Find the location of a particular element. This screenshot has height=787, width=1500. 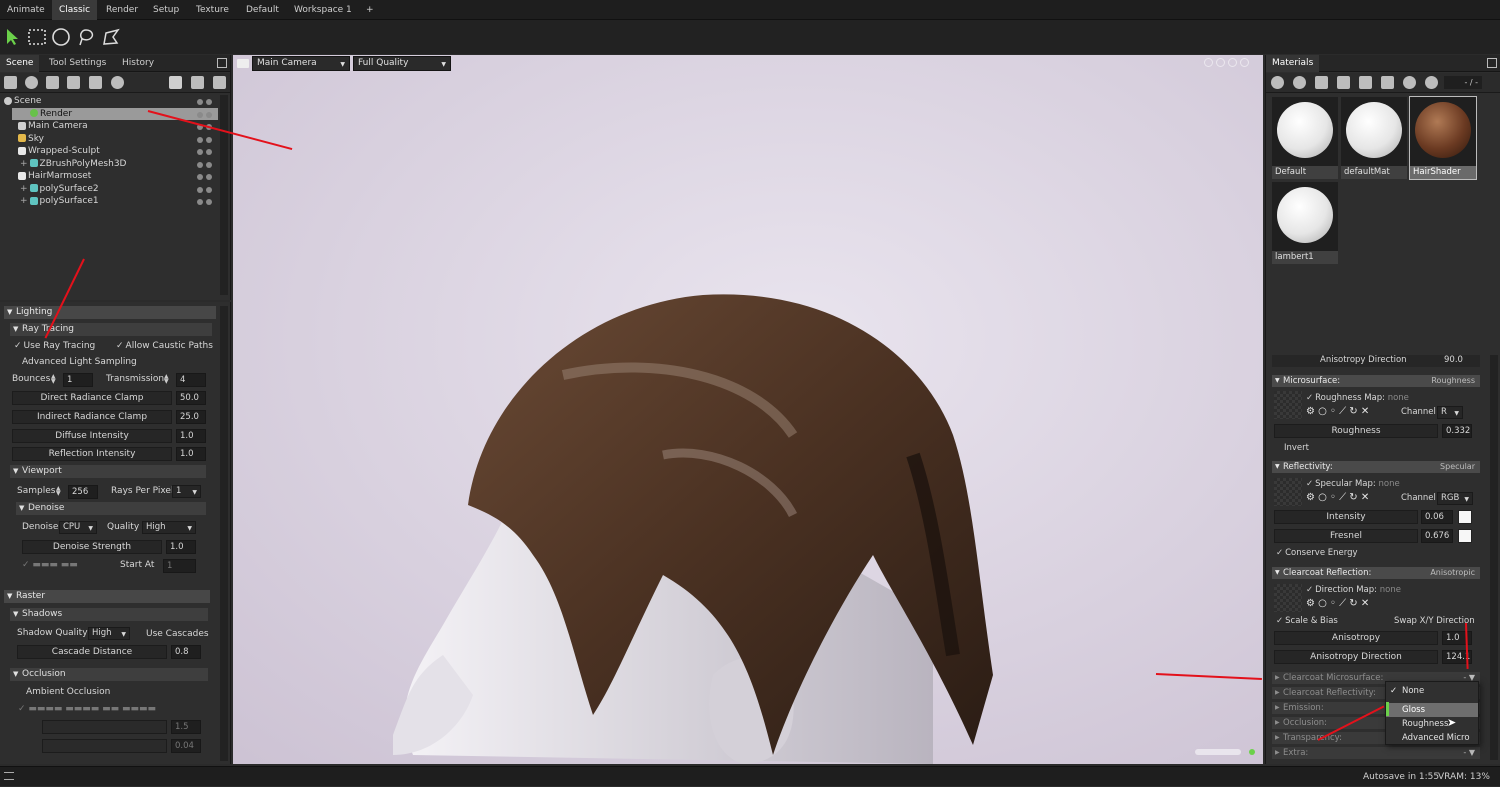

reflectivity-mode: Specular is located at coordinates (1457, 467).